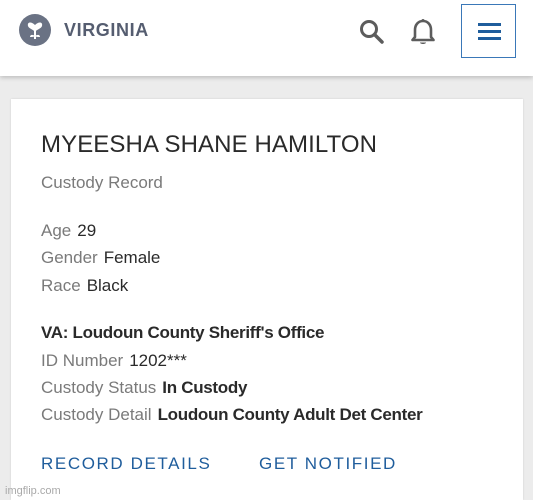 The width and height of the screenshot is (533, 500). I want to click on gender-label: Gender, so click(69, 257).